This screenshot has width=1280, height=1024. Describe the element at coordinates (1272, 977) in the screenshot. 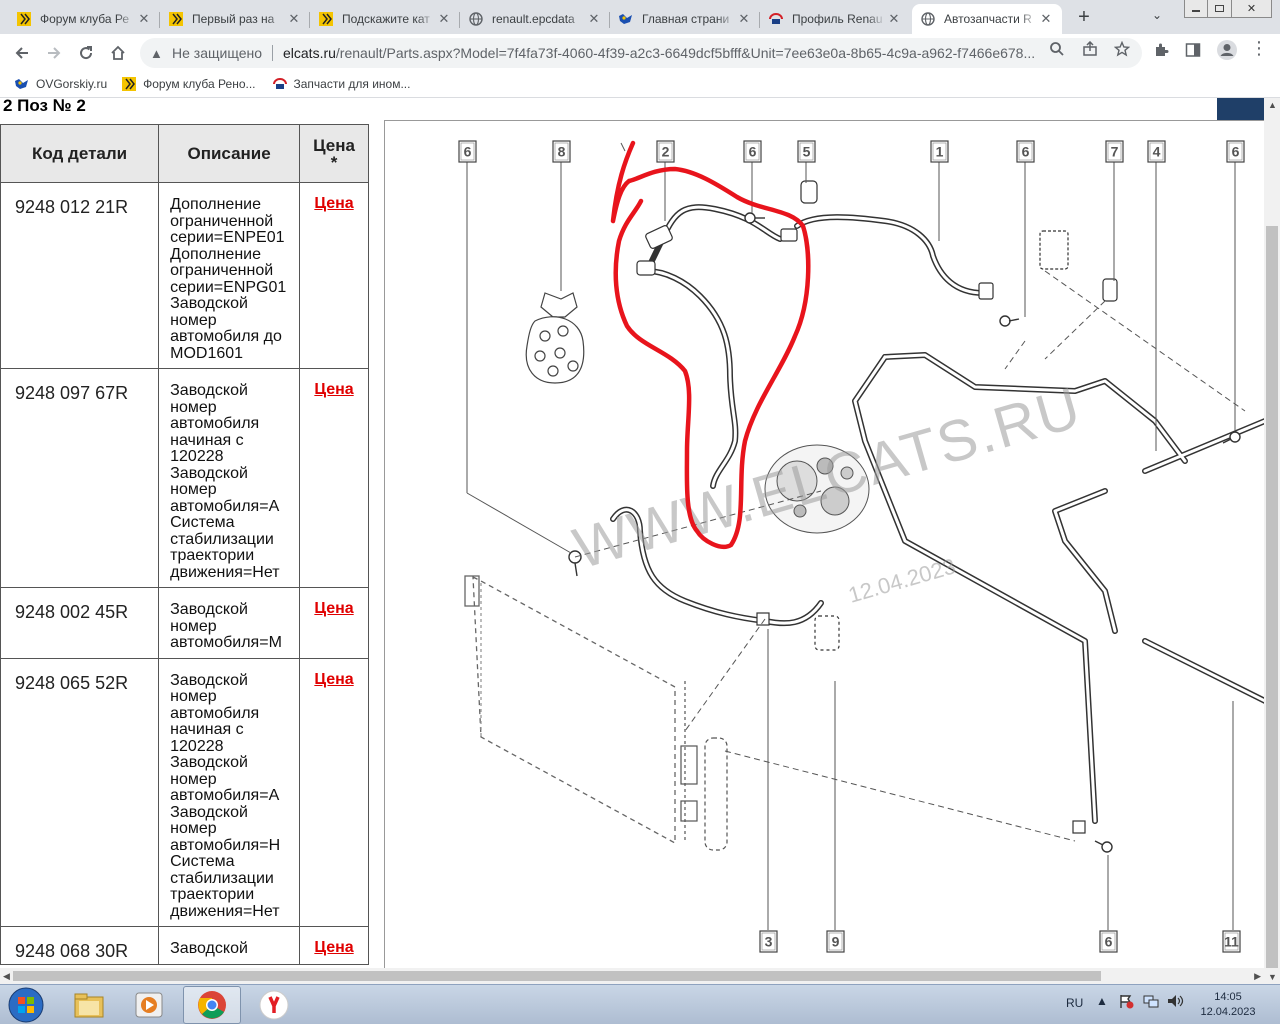

I see `scroll-down-arrow-icon: ▼` at that location.